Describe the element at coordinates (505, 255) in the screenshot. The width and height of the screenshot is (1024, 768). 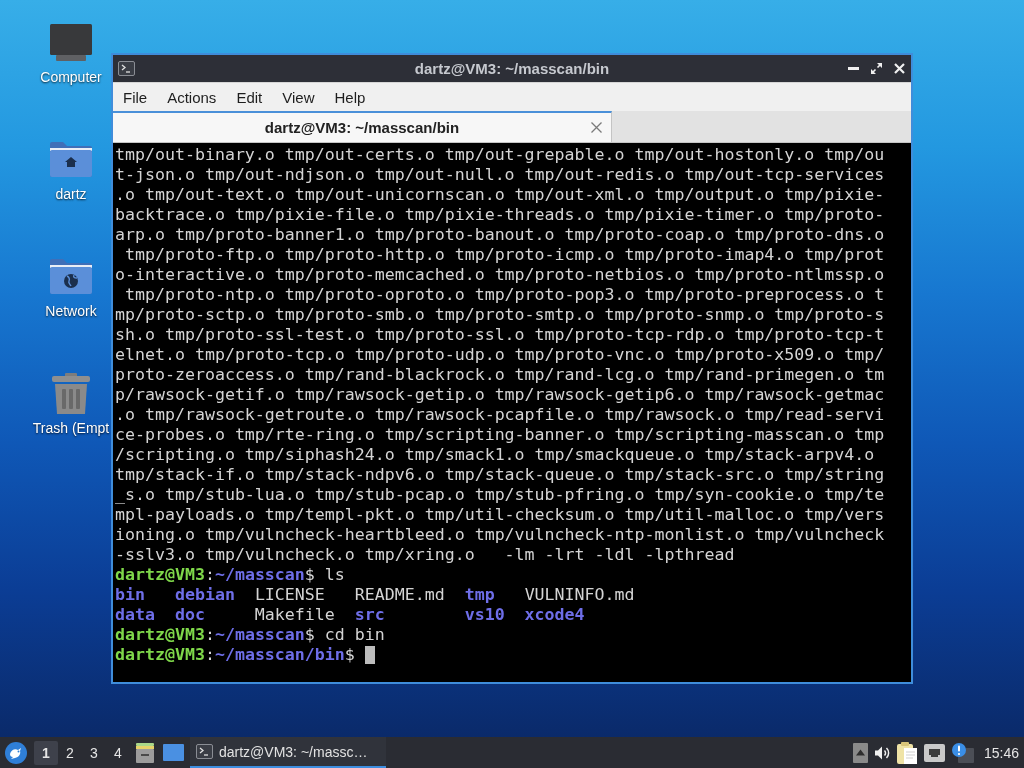
I see `terminal-output-line: tmp/proto-ftp.o tmp/proto-http.o tmp/proto-icmp.o tmp/proto-imap4.o tmp/prot` at that location.